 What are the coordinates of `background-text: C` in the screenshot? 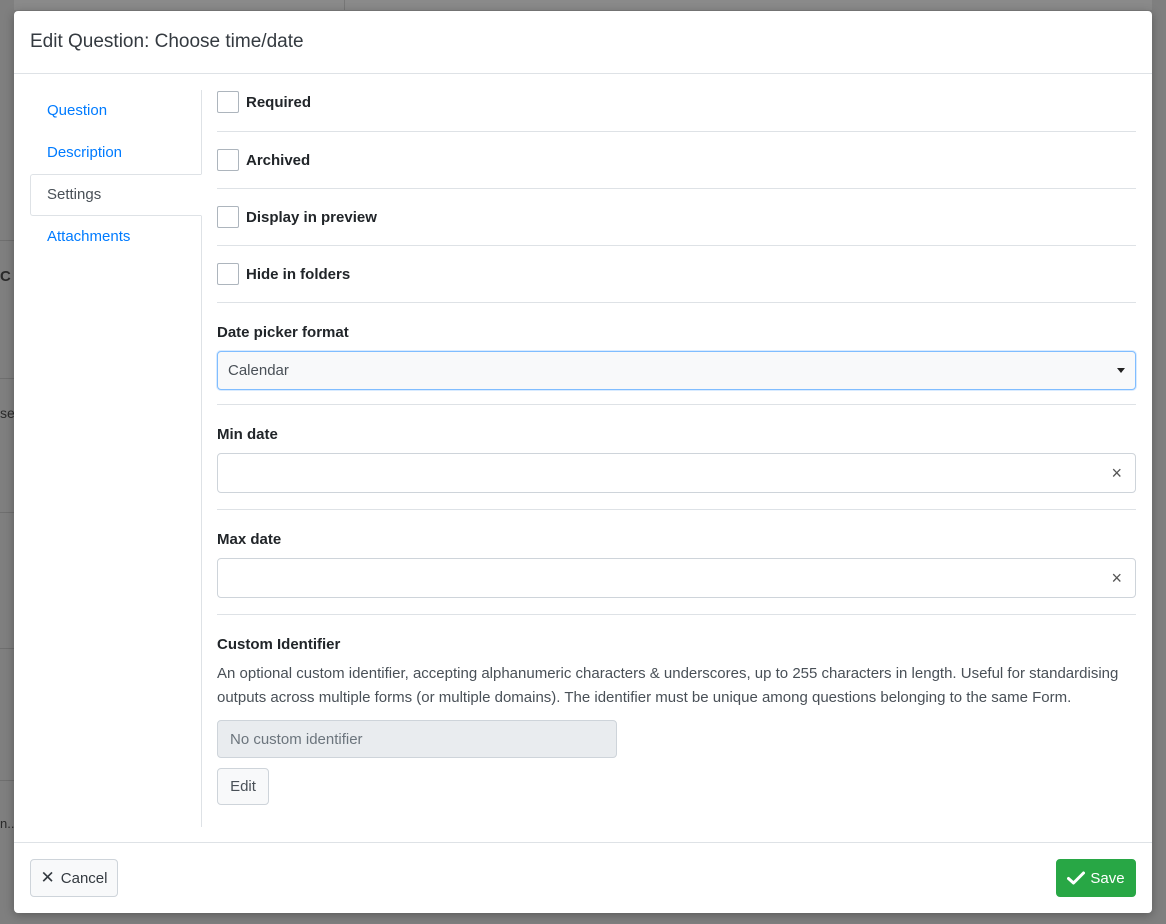 It's located at (5, 276).